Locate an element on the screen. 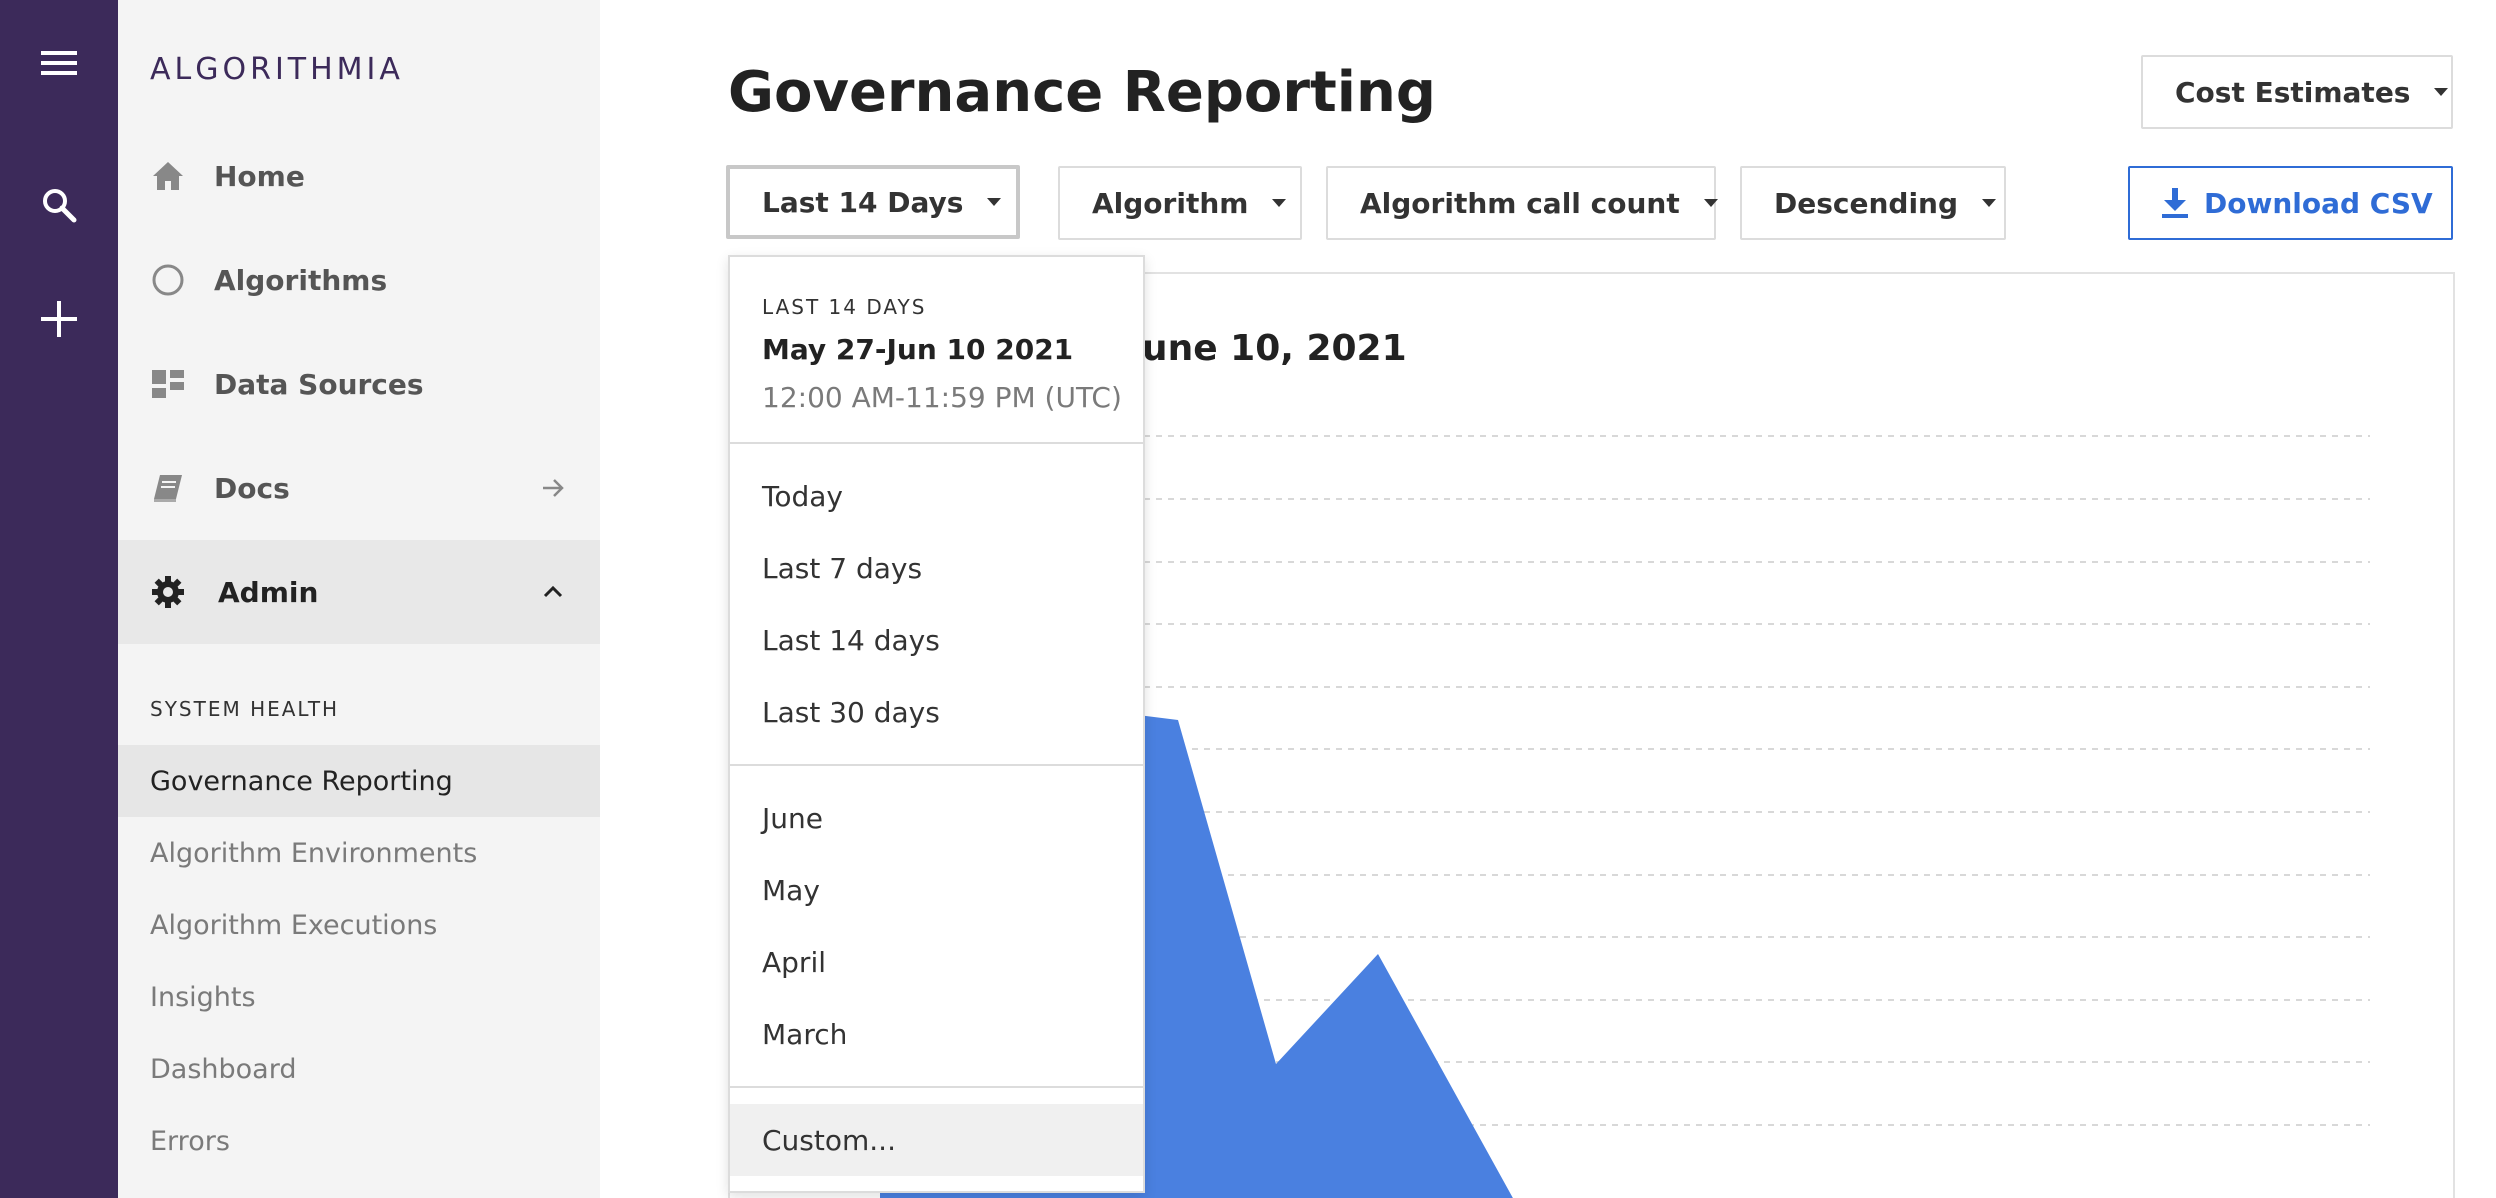 This screenshot has height=1198, width=2496. section-title: SYSTEM HEALTH is located at coordinates (245, 709).